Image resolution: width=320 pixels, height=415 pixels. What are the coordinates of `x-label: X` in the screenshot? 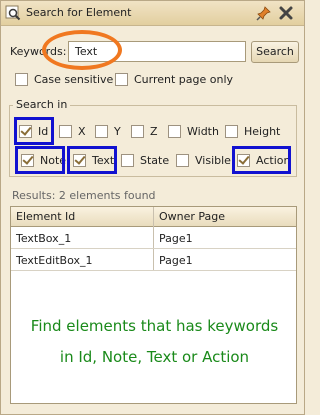 It's located at (82, 131).